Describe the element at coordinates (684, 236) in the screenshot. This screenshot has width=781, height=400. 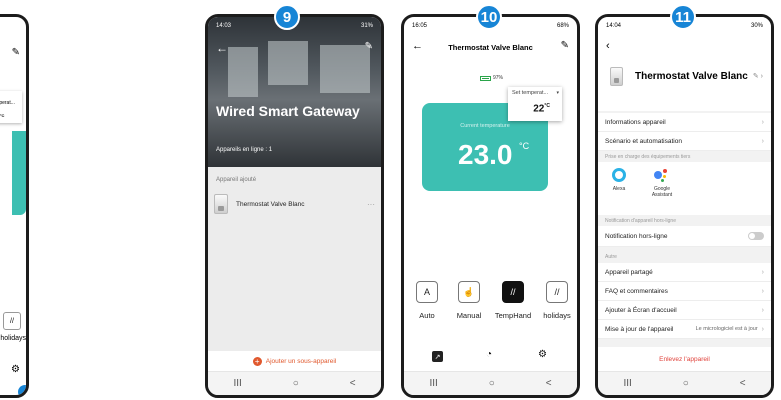
I see `row-offline-notification: Notification hors-ligne` at that location.